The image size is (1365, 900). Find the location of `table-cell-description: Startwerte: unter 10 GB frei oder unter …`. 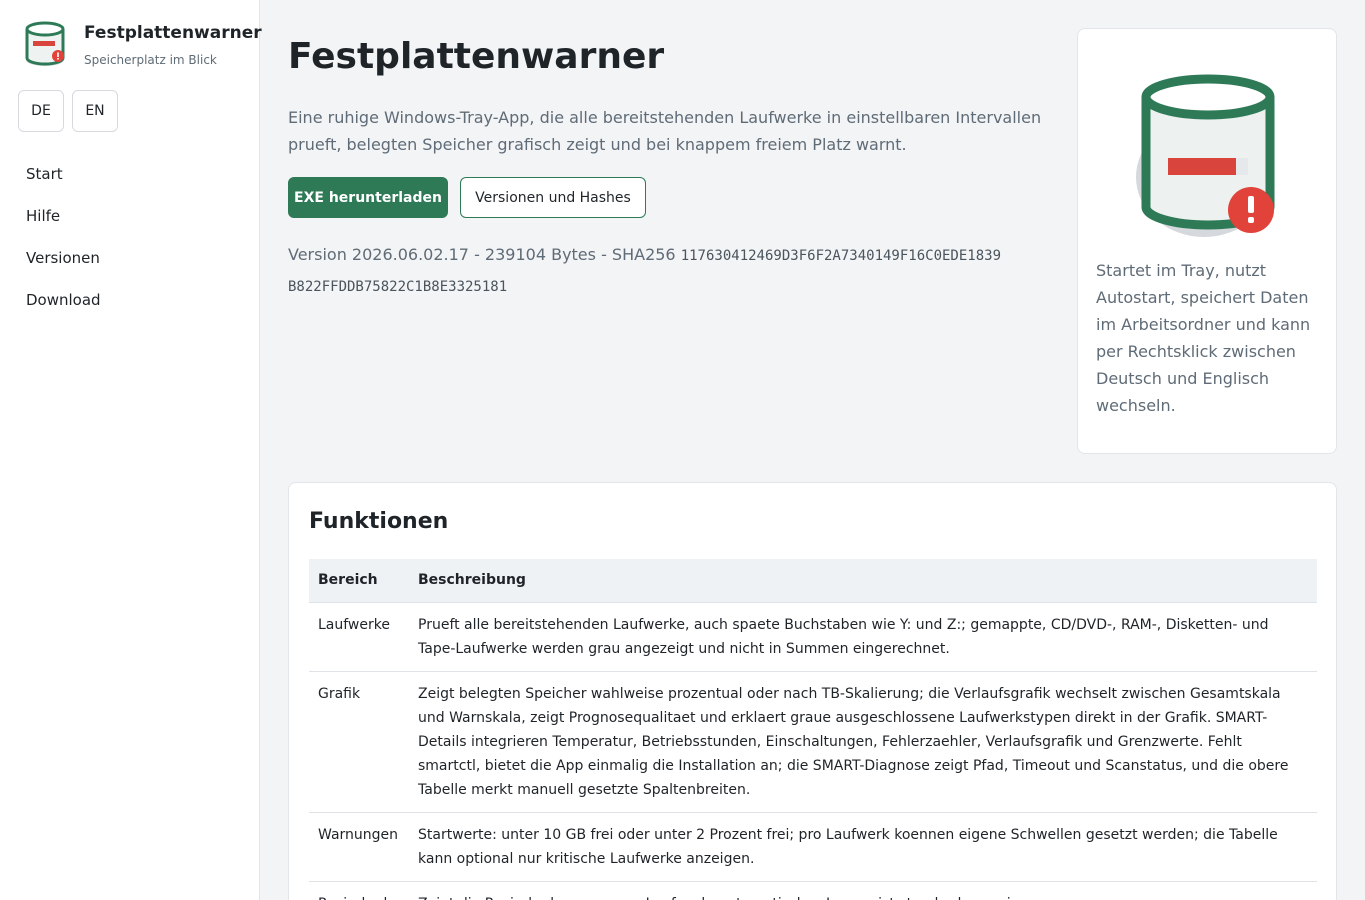

table-cell-description: Startwerte: unter 10 GB frei oder unter … is located at coordinates (863, 847).